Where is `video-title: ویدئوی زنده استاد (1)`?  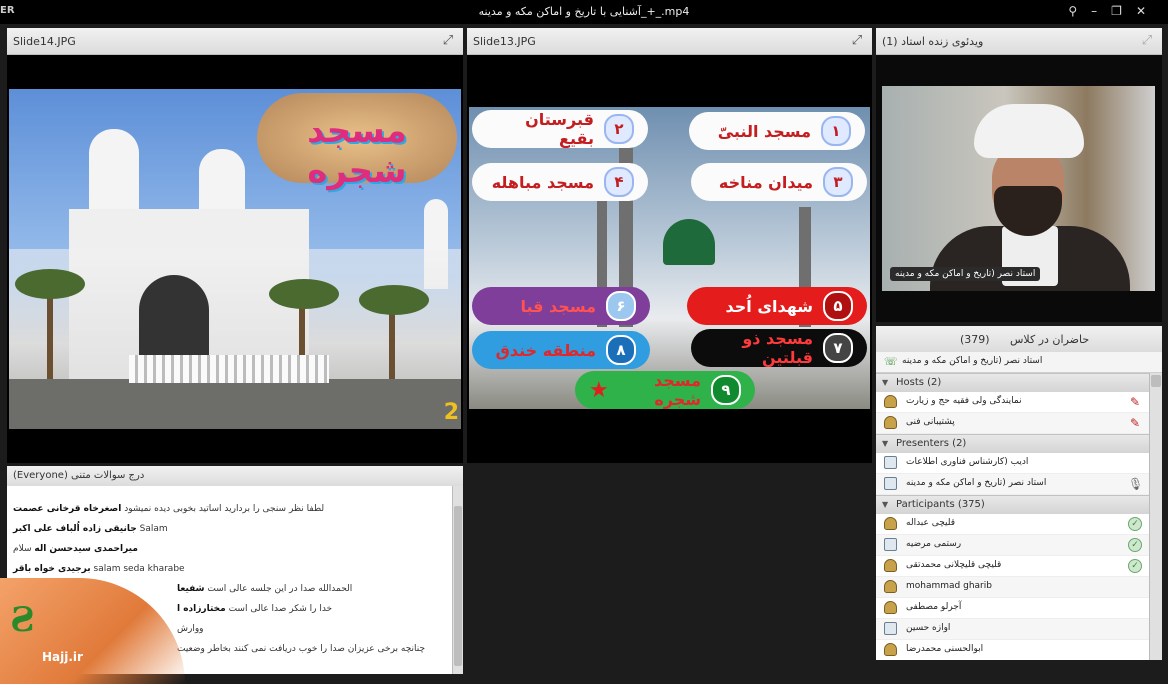 video-title: ویدئوی زنده استاد (1) is located at coordinates (933, 41).